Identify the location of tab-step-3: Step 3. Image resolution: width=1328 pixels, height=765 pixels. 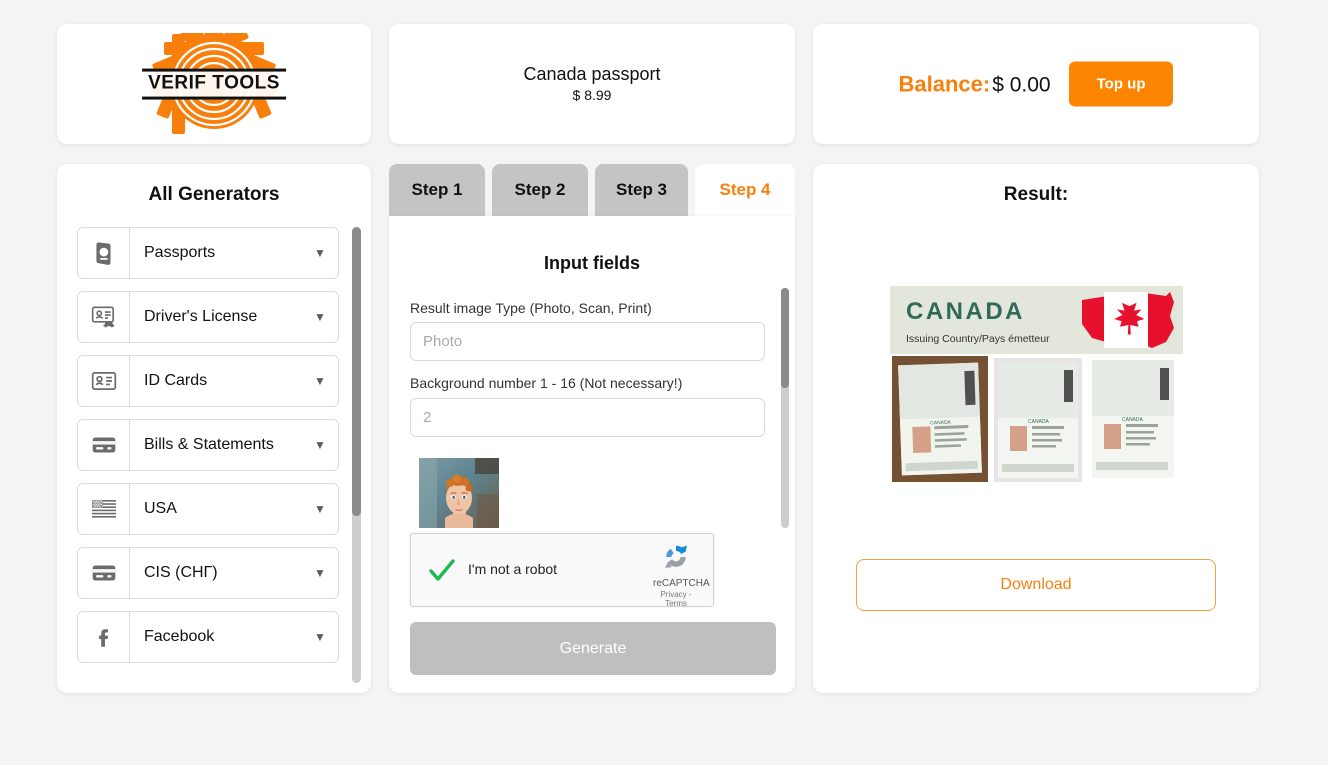
(641, 190).